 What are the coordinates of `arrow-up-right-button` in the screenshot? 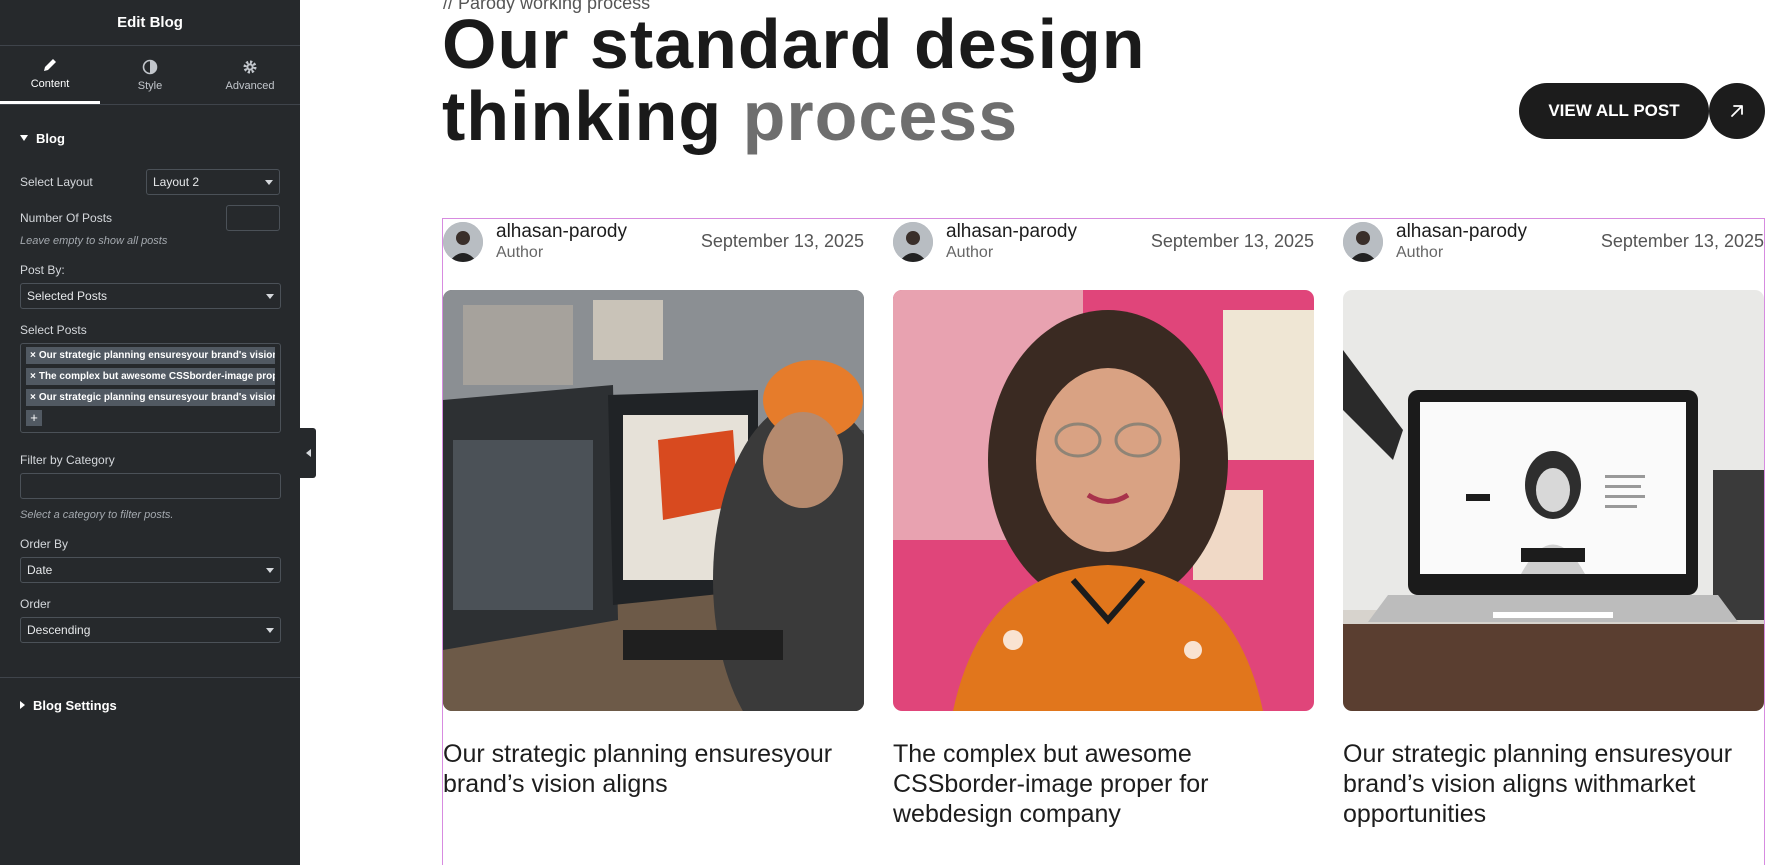 It's located at (1737, 111).